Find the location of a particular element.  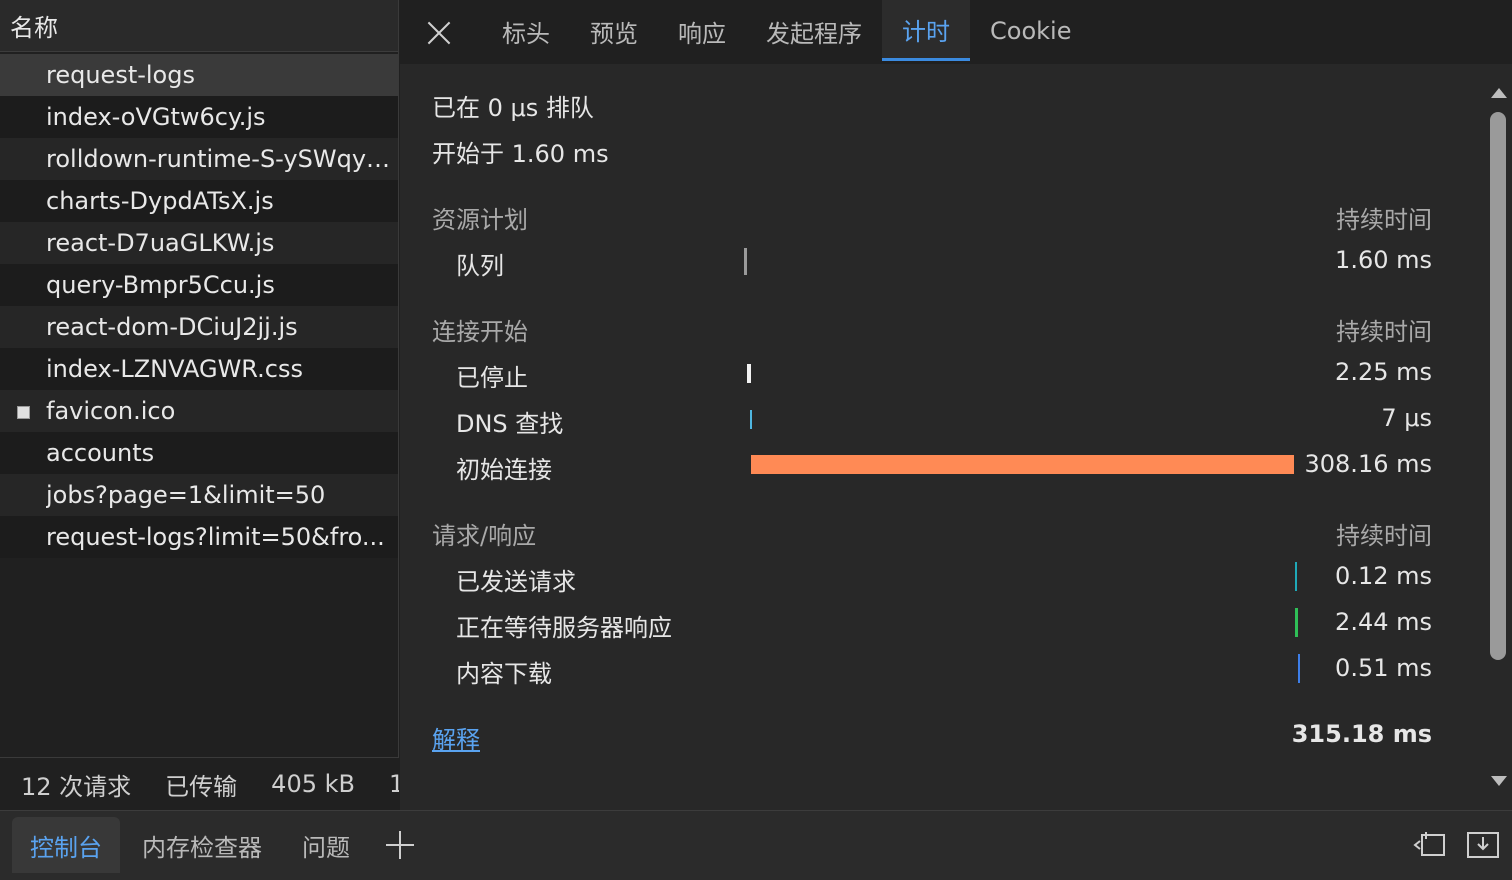

transferred-size: 405 kB is located at coordinates (313, 784).